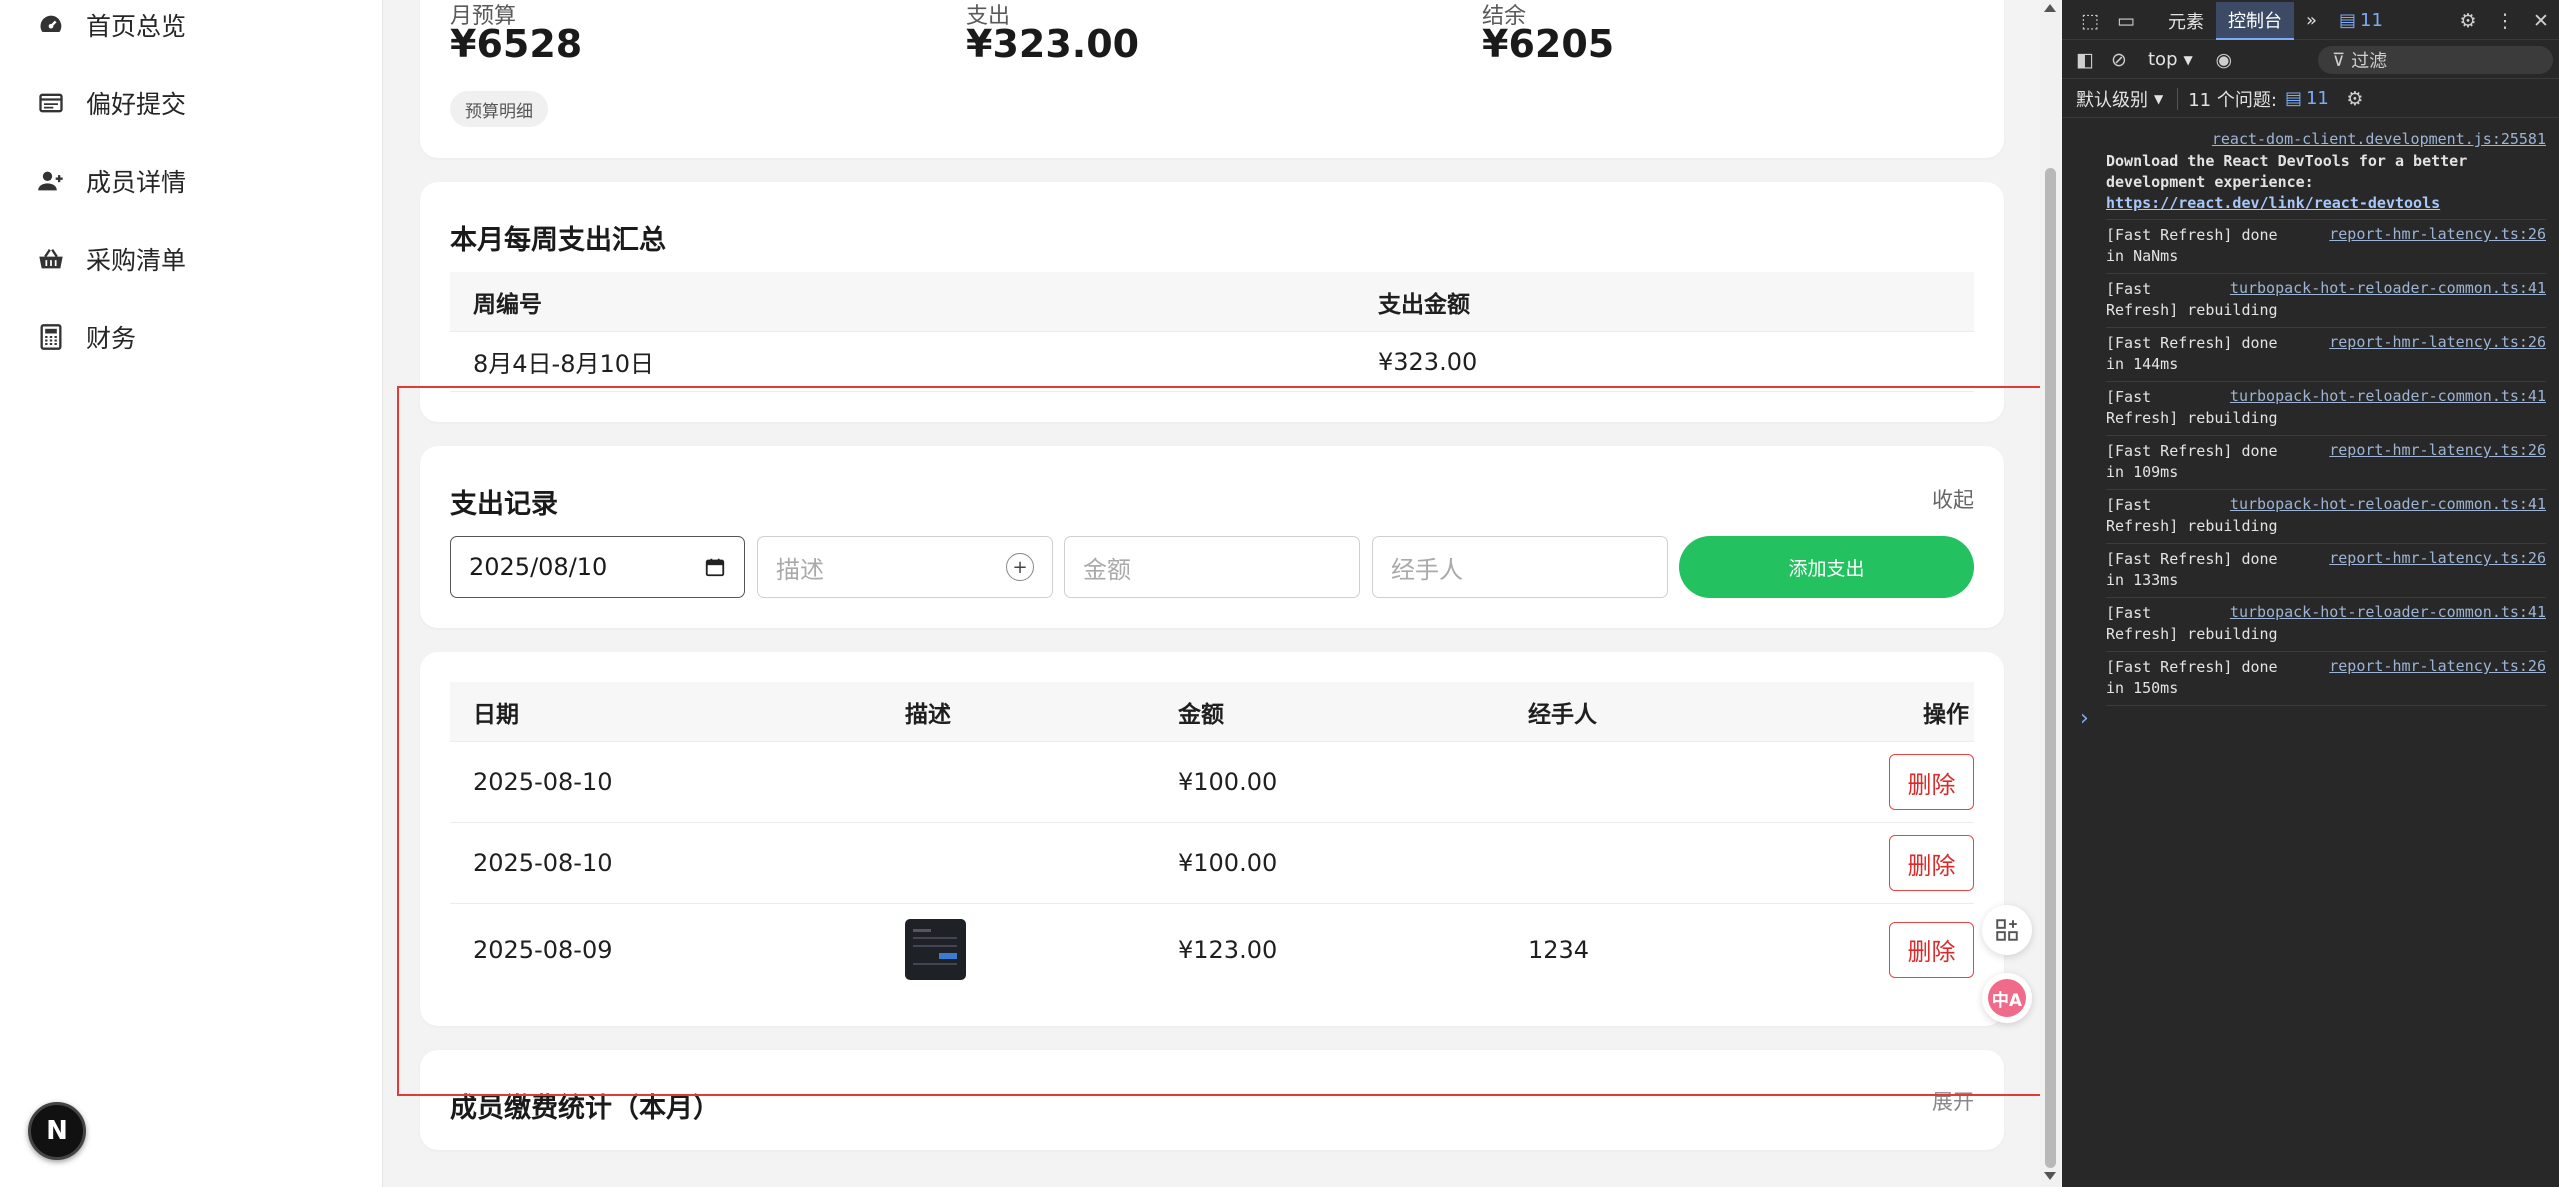 Image resolution: width=2559 pixels, height=1187 pixels. Describe the element at coordinates (935, 949) in the screenshot. I see `receipt-thumbnail` at that location.